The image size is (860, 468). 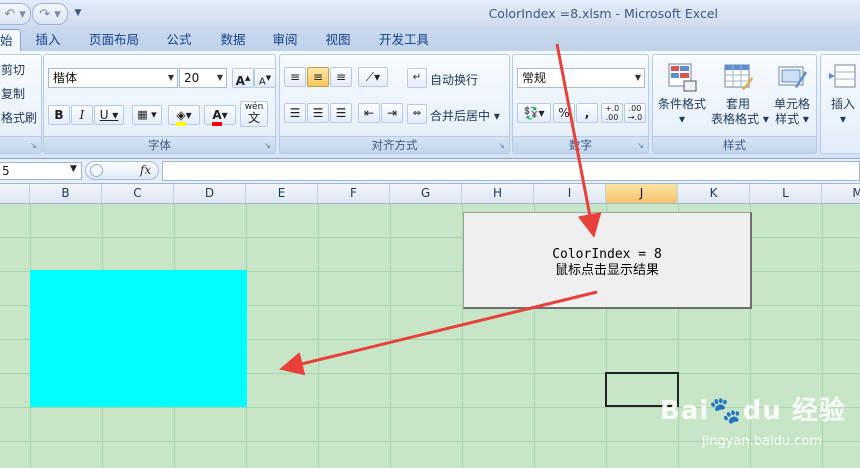 What do you see at coordinates (295, 113) in the screenshot?
I see `align-left-icon: ☰` at bounding box center [295, 113].